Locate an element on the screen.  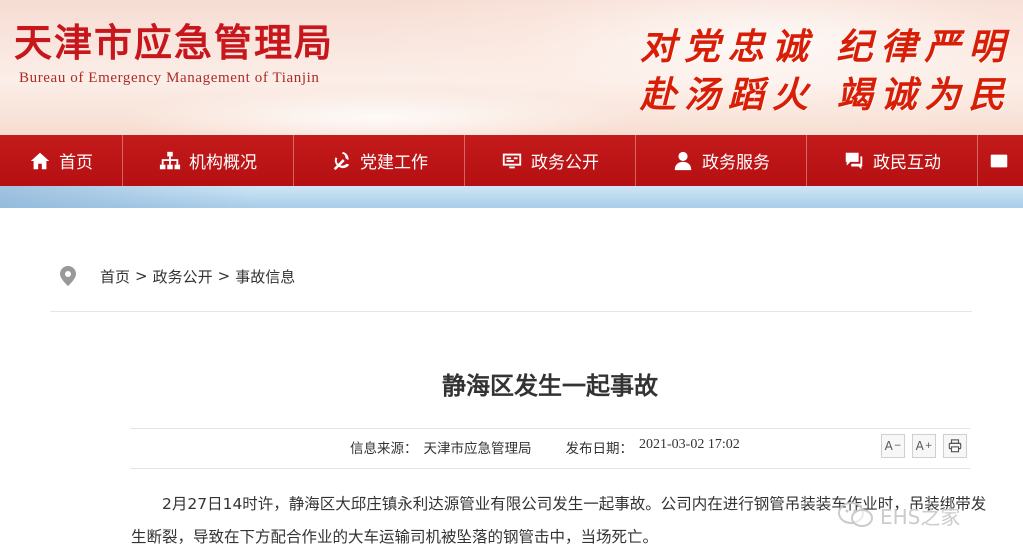
font-increase-sign: + is located at coordinates (928, 446).